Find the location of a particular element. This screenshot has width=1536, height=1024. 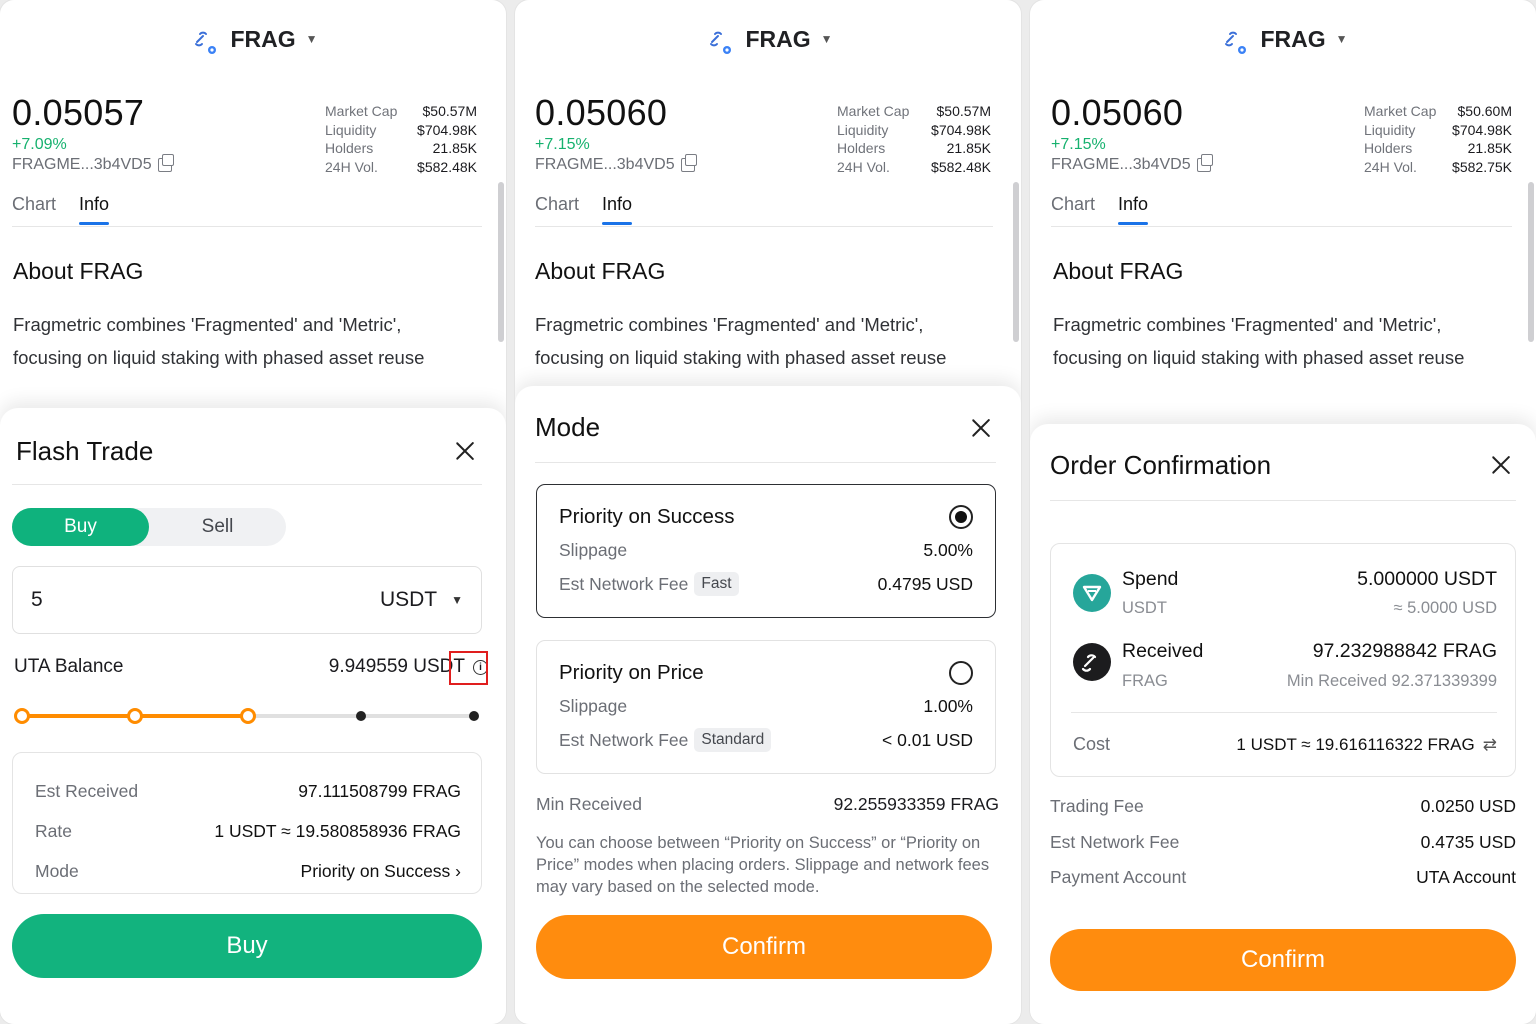

fee-value: UTA Account is located at coordinates (1466, 877).